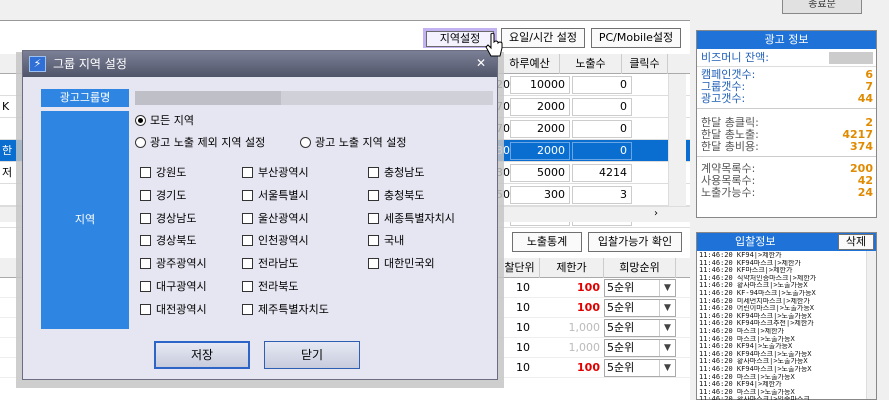 The height and width of the screenshot is (400, 889). What do you see at coordinates (285, 310) in the screenshot?
I see `region-checkbox: 제주특별자치도` at bounding box center [285, 310].